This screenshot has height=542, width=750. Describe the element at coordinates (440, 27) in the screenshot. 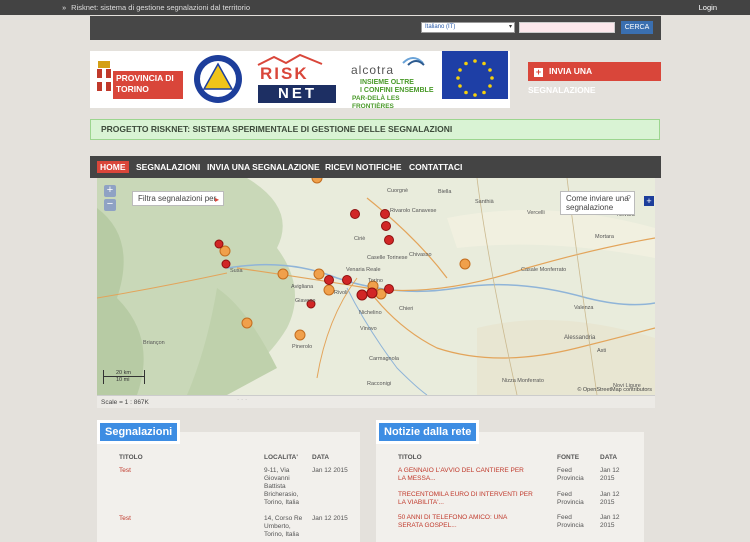

I see `language-value: Italiano (IT)` at that location.